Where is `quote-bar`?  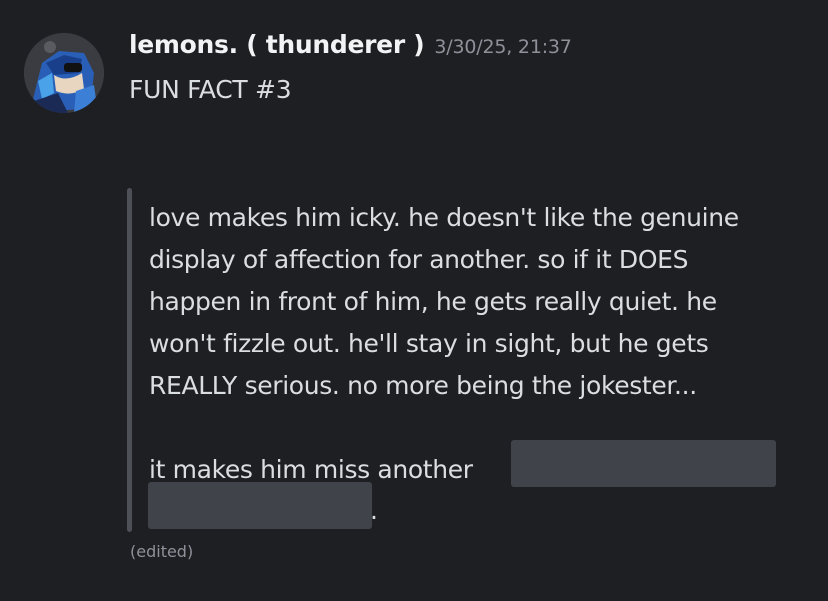
quote-bar is located at coordinates (129, 360).